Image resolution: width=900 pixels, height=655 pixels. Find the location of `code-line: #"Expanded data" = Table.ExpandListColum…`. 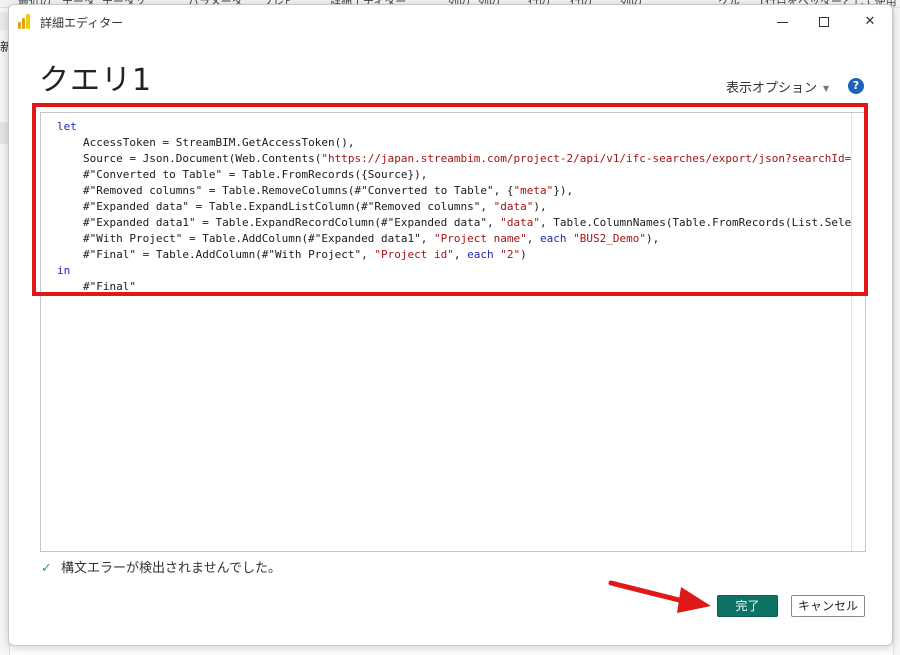

code-line: #"Expanded data" = Table.ExpandListColum… is located at coordinates (454, 207).